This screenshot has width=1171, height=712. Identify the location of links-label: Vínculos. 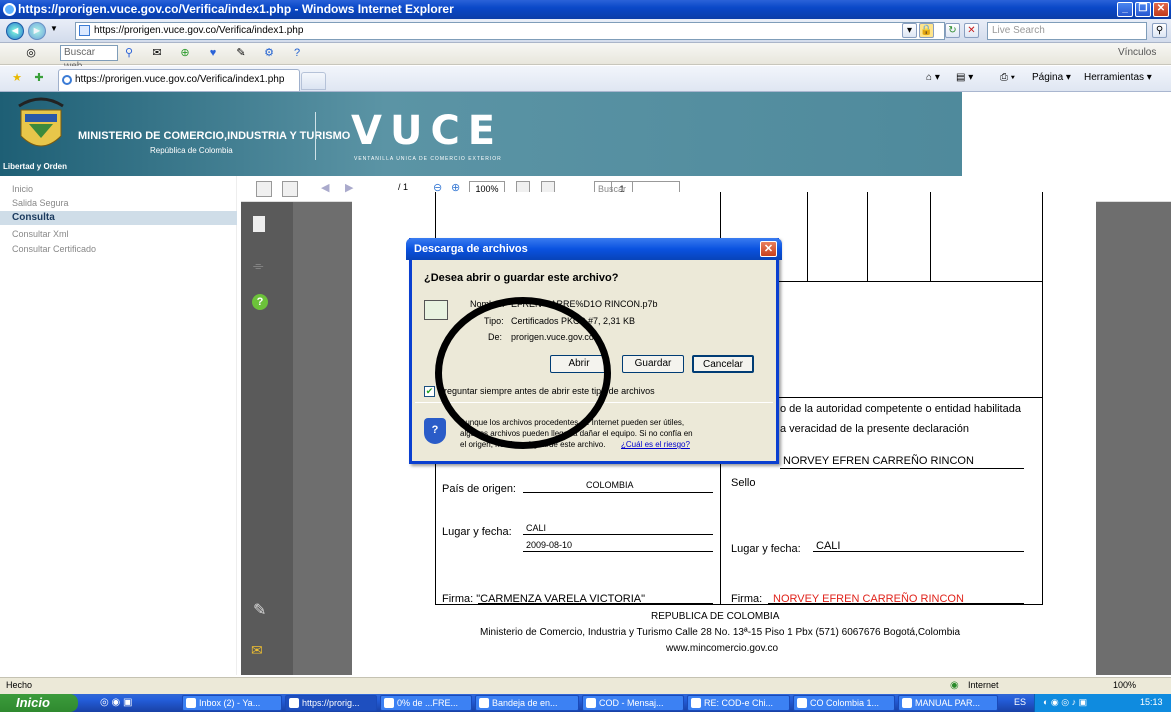
(1137, 52).